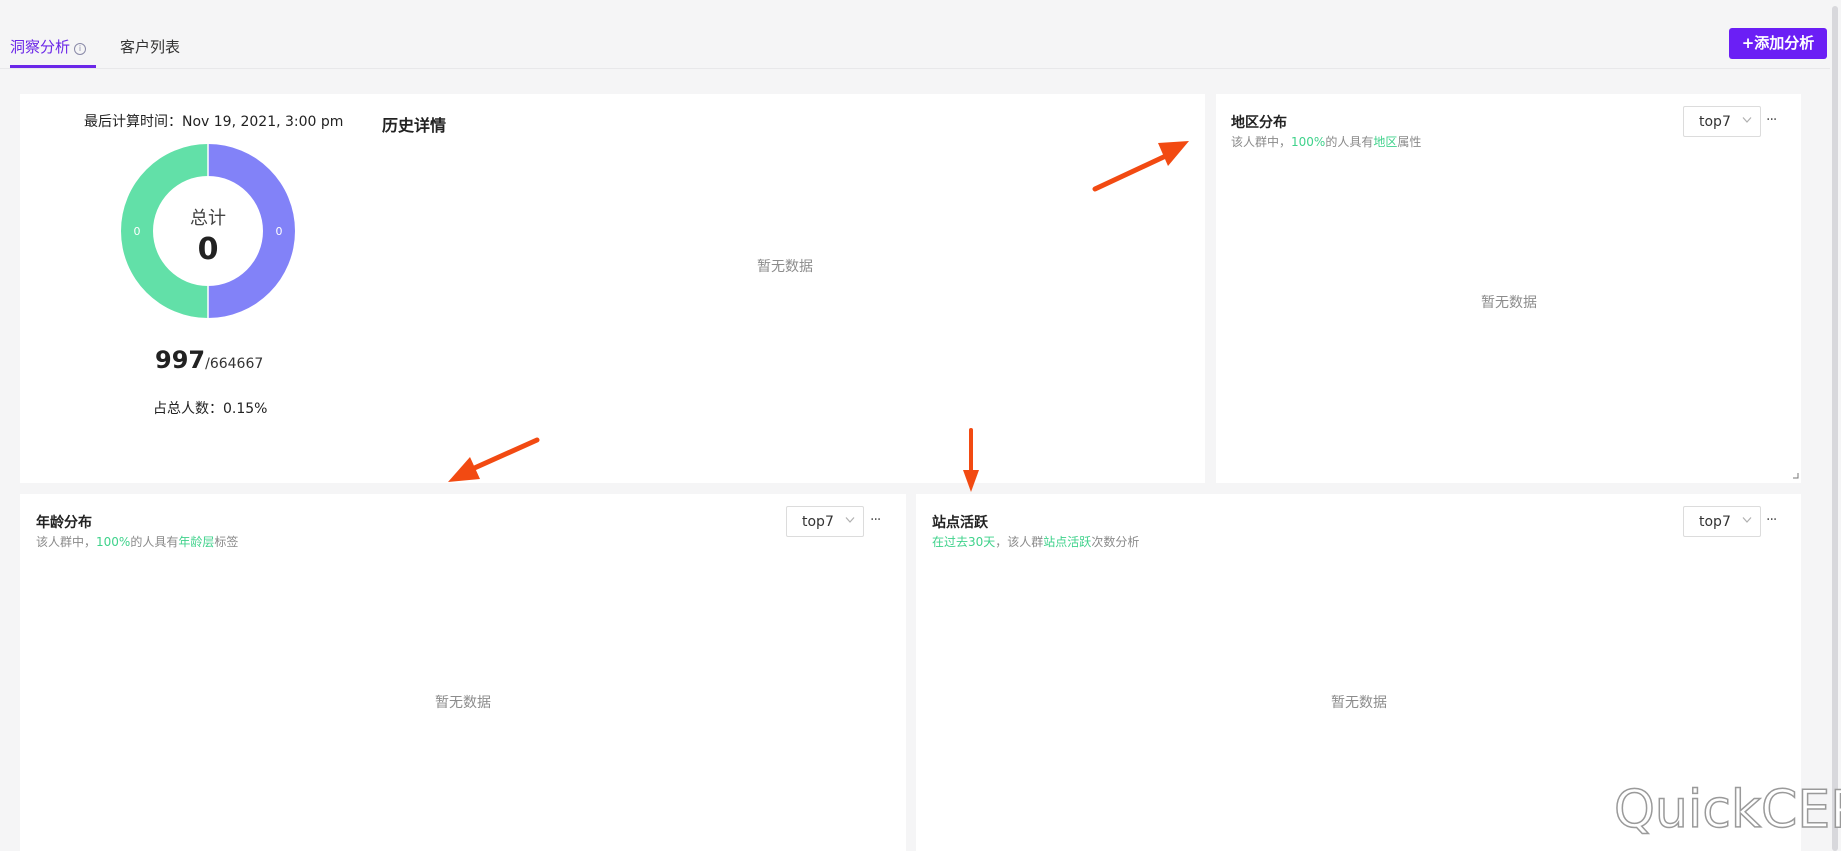  Describe the element at coordinates (503, 455) in the screenshot. I see `arrow-to-age-card` at that location.